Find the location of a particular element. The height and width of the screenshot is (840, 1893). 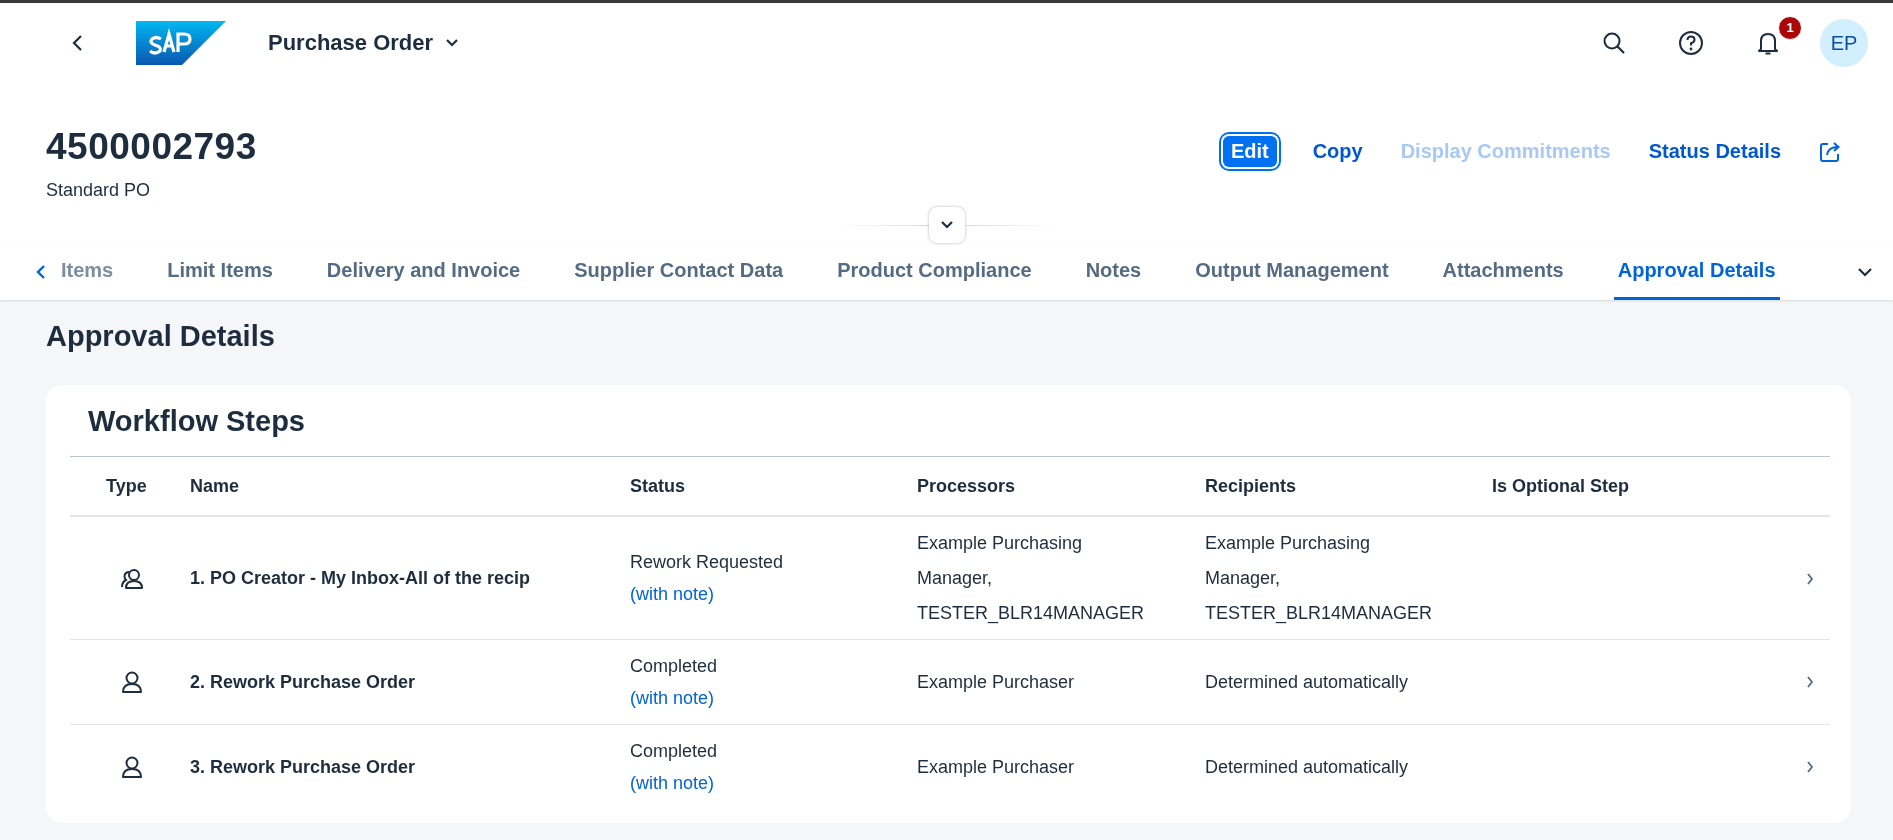

collapse-header-button is located at coordinates (946, 225).